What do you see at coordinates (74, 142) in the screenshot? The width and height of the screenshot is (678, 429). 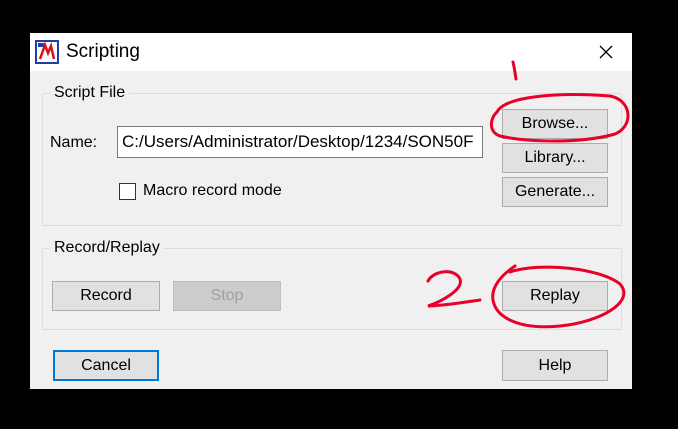 I see `name-label: Name:` at bounding box center [74, 142].